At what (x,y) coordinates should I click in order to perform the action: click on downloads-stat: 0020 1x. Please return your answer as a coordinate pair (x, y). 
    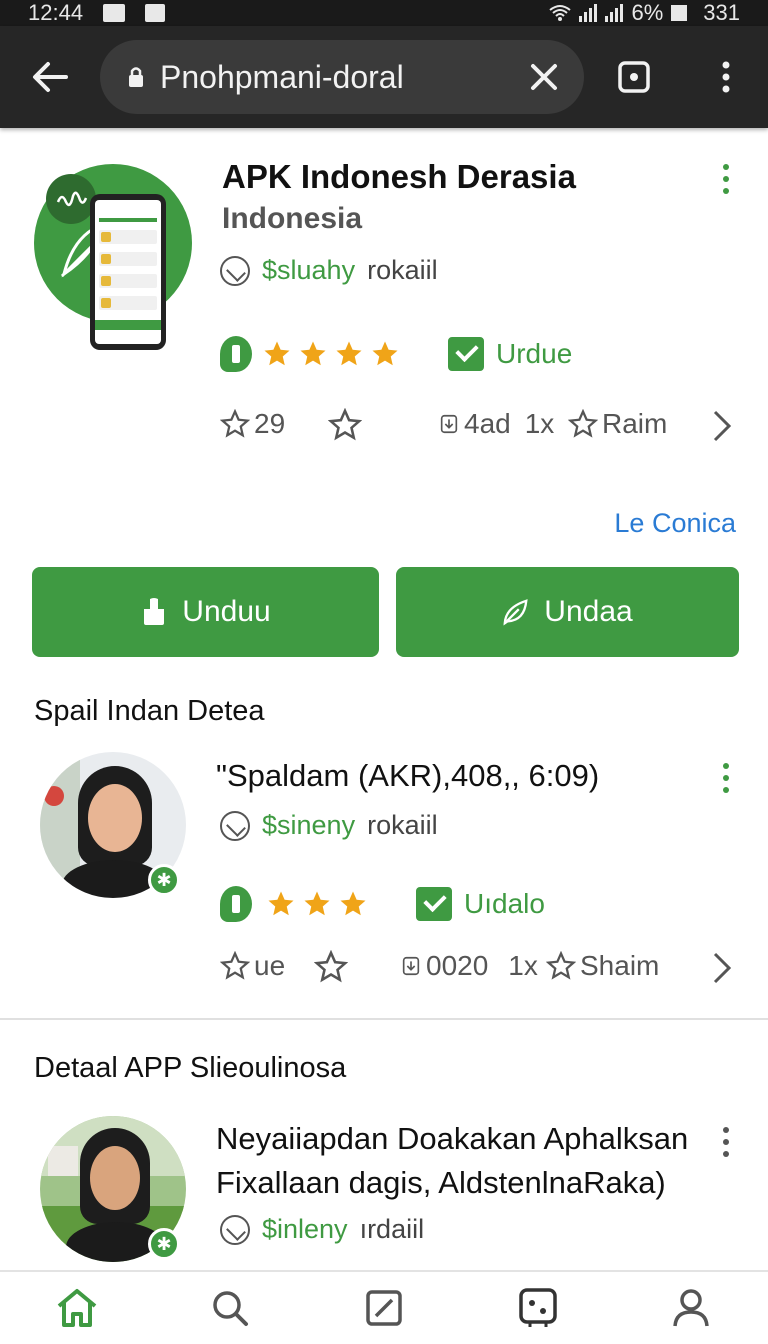
    Looking at the image, I should click on (469, 966).